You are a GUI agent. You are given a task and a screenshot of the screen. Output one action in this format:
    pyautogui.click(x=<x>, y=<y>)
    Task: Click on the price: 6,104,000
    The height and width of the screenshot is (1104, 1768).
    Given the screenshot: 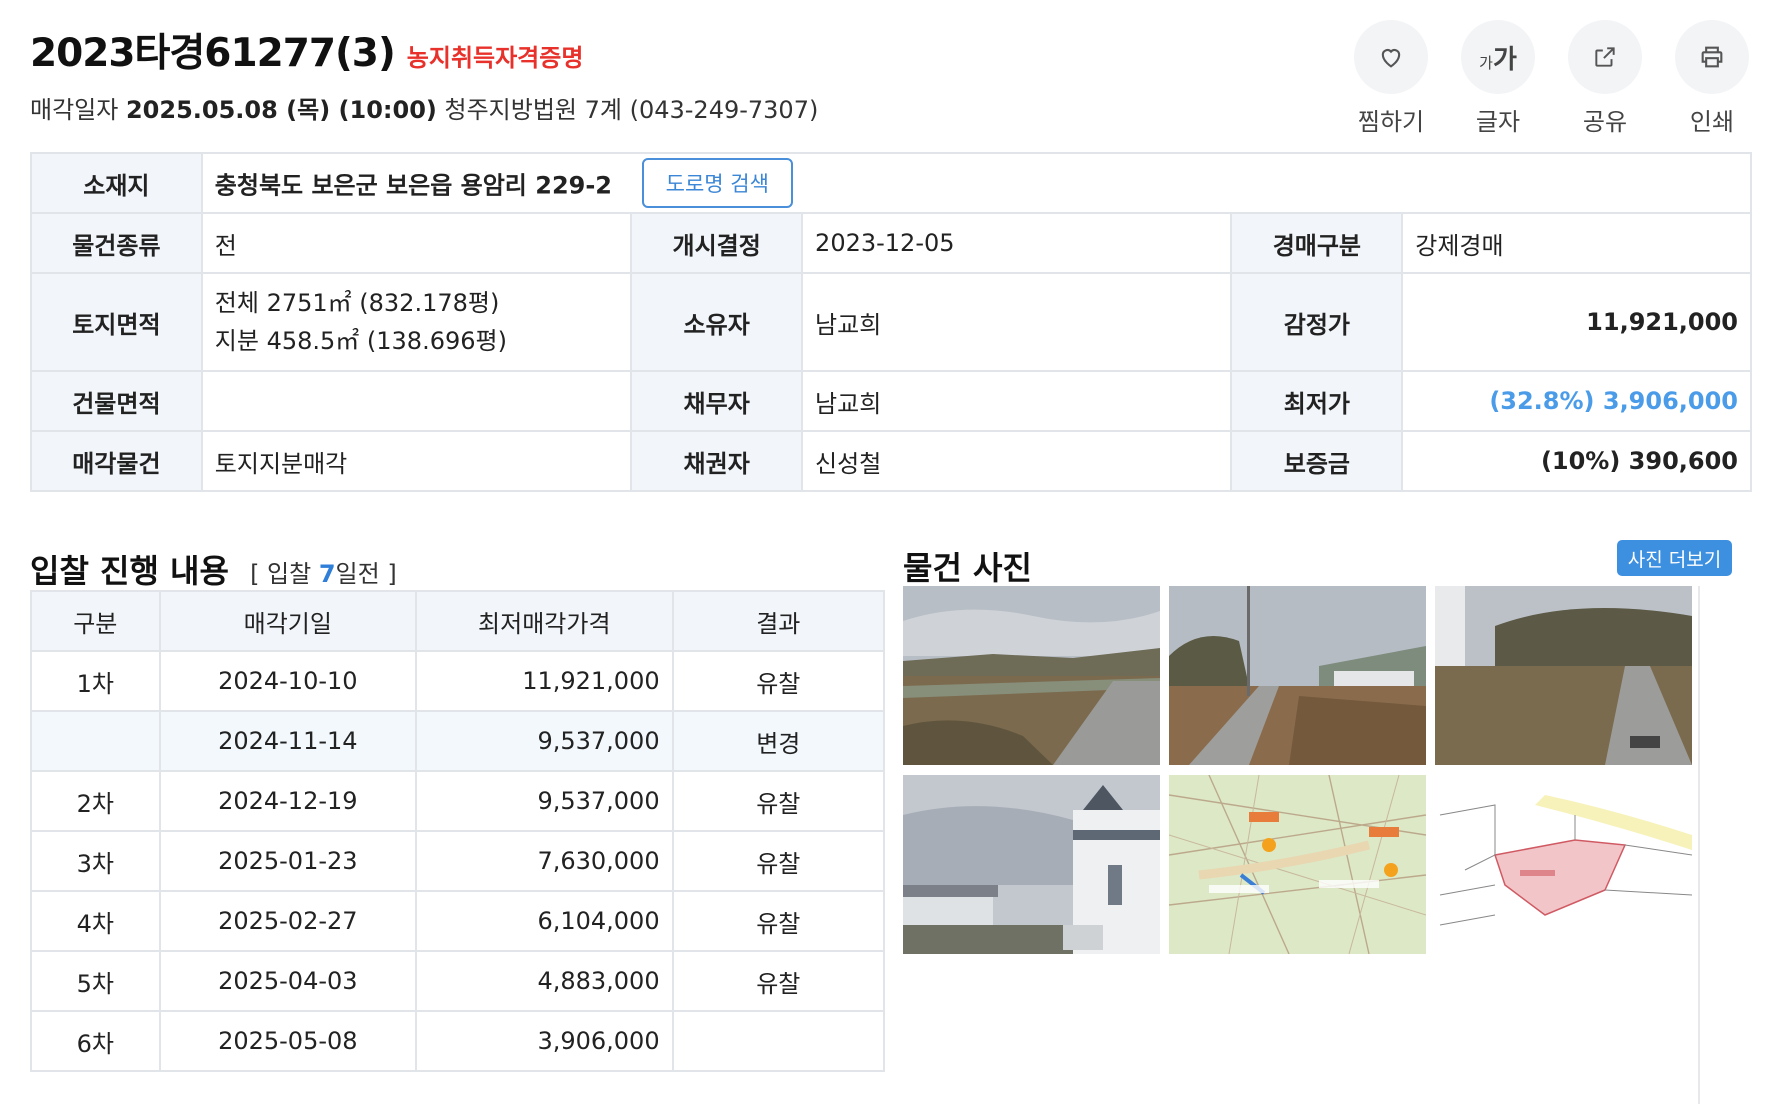 What is the action you would take?
    pyautogui.click(x=544, y=921)
    